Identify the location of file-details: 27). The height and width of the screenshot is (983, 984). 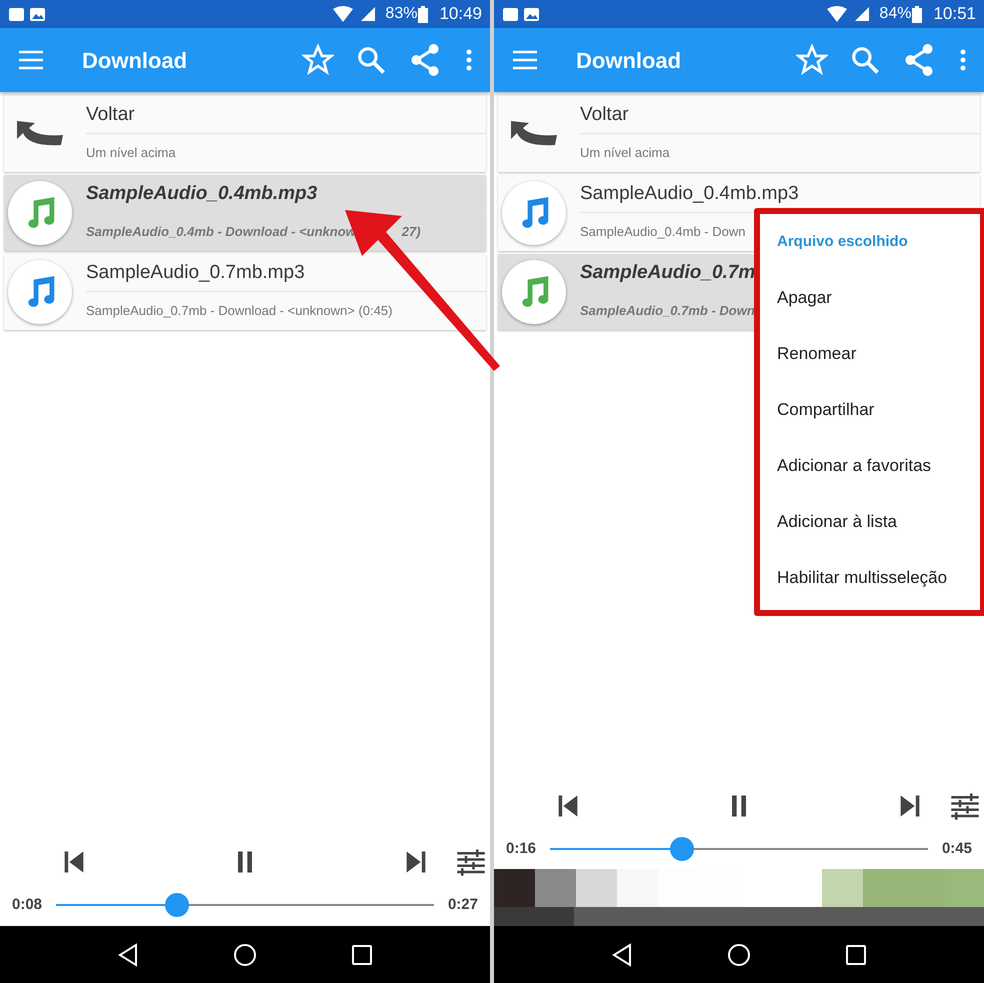
(411, 232).